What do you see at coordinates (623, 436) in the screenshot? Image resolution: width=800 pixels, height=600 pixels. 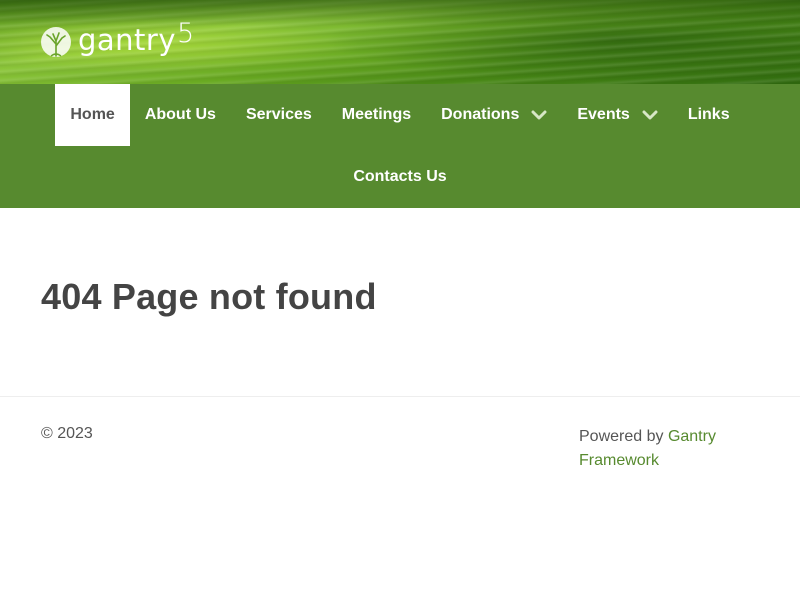 I see `powered-by-prefix: Powered by` at bounding box center [623, 436].